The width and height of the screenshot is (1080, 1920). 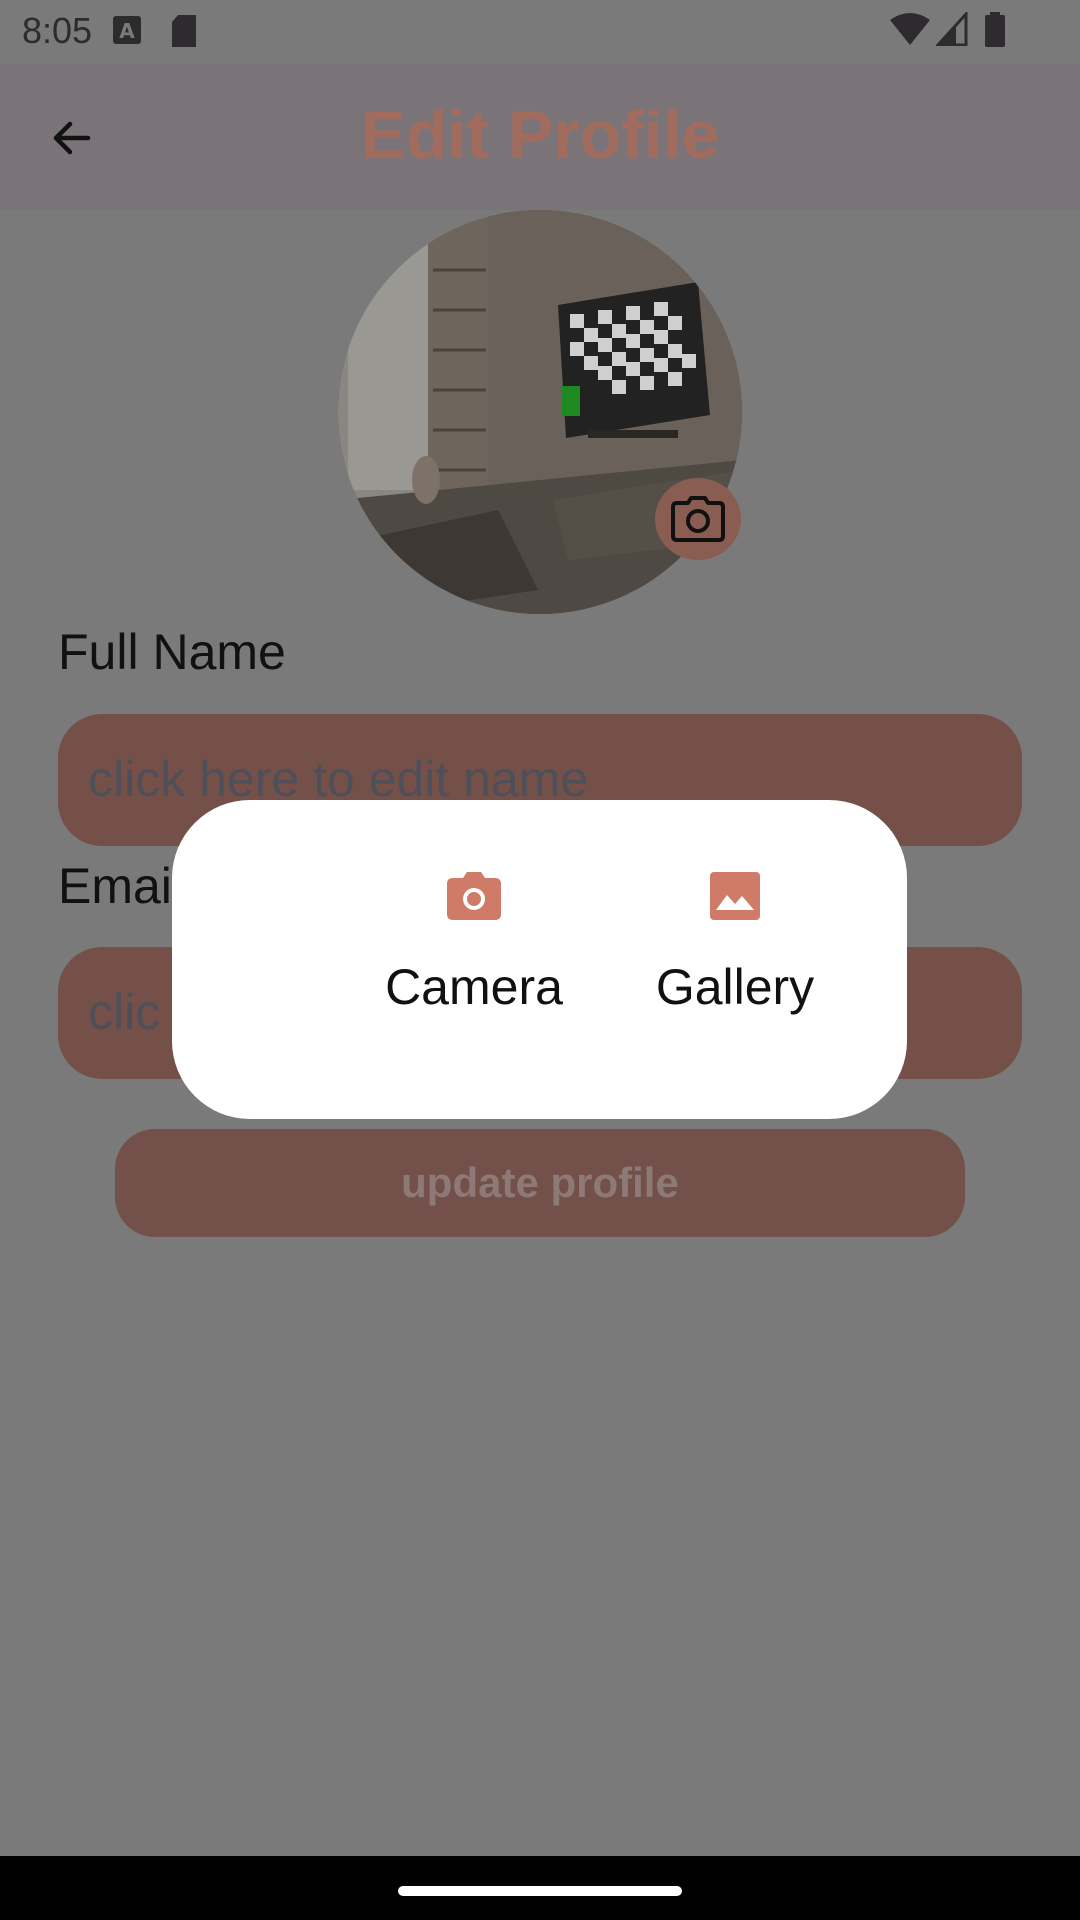 What do you see at coordinates (172, 652) in the screenshot?
I see `full-name-label: Full Name` at bounding box center [172, 652].